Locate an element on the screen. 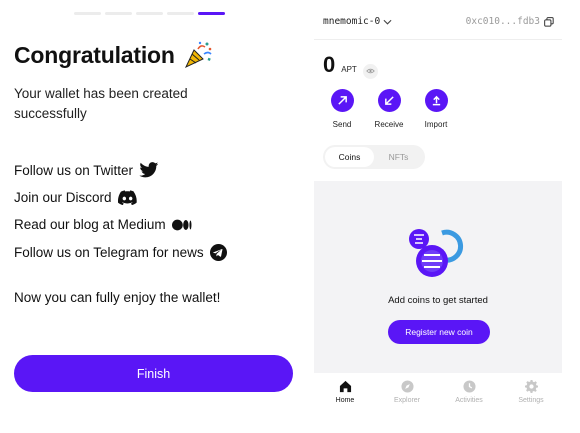 The width and height of the screenshot is (580, 433). import-button-circle is located at coordinates (436, 100).